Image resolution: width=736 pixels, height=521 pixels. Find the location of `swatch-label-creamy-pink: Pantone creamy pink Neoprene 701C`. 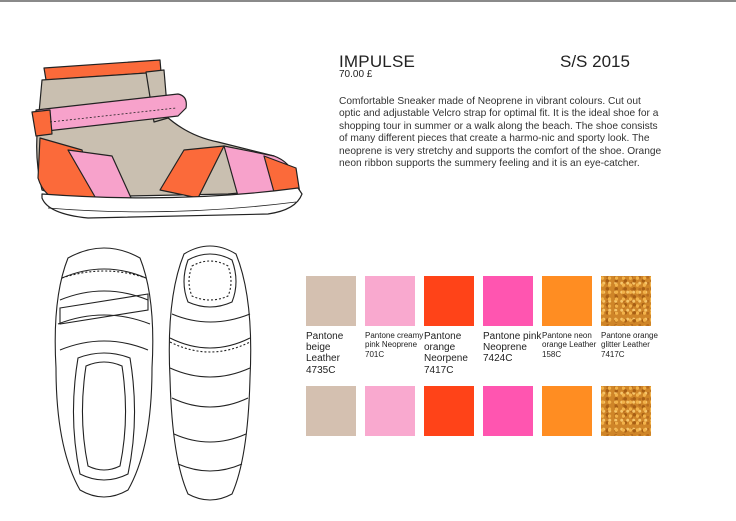

swatch-label-creamy-pink: Pantone creamy pink Neoprene 701C is located at coordinates (394, 345).